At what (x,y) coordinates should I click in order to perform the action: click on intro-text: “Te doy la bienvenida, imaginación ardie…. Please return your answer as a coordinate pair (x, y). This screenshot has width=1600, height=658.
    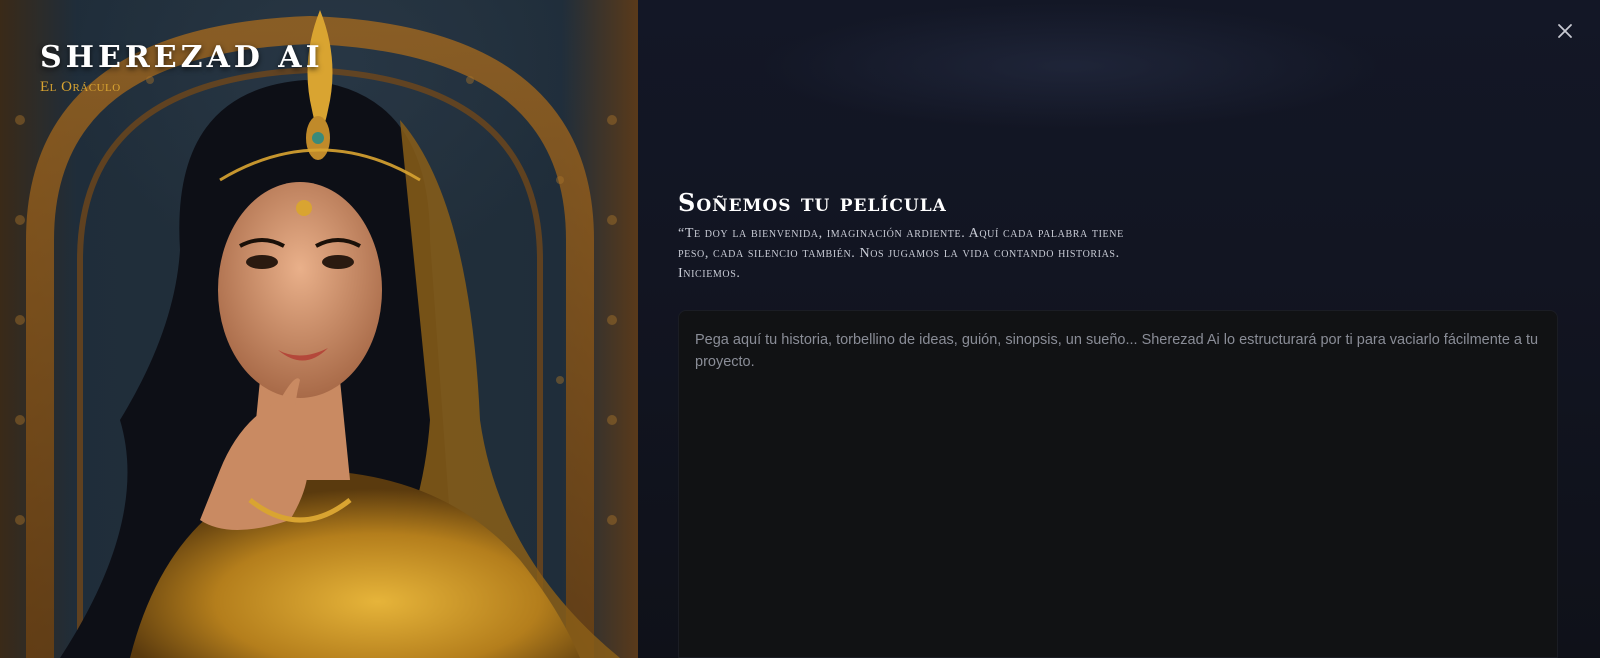
    Looking at the image, I should click on (901, 253).